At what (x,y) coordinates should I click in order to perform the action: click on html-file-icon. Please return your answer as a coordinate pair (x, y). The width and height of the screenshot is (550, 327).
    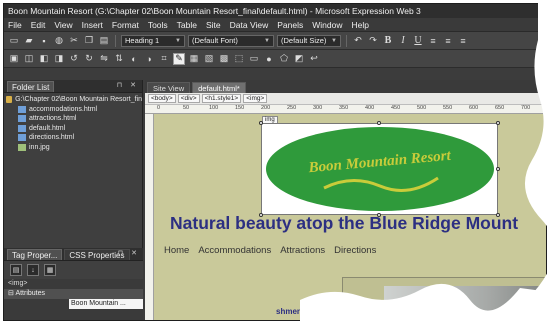
    Looking at the image, I should click on (22, 138).